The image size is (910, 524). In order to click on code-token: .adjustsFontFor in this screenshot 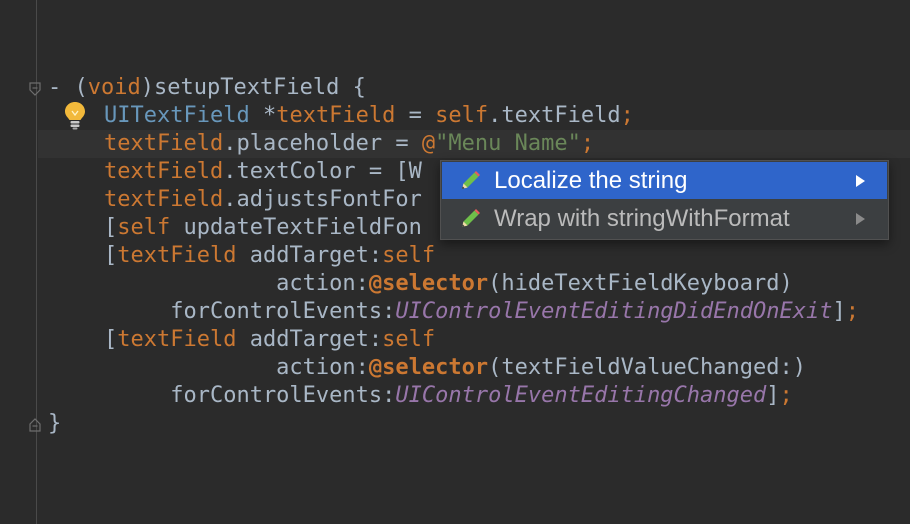, I will do `click(322, 199)`.